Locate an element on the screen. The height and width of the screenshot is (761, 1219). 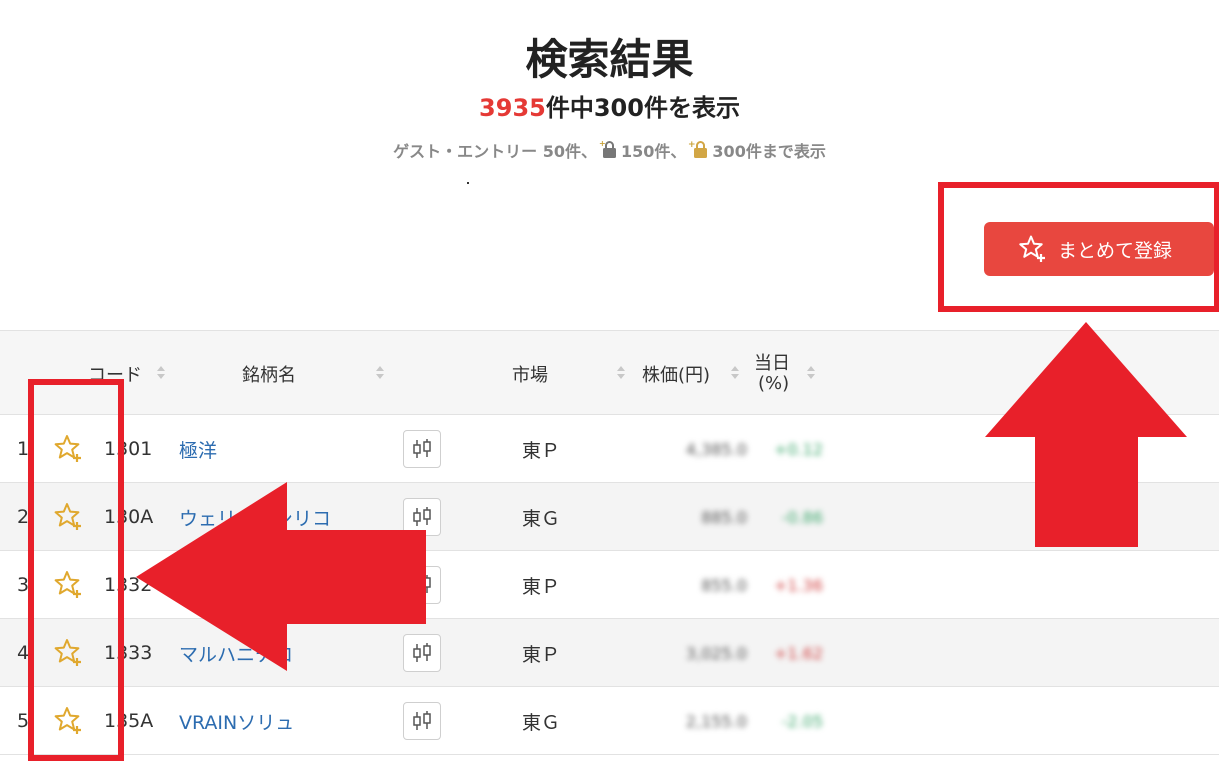
highlight-box-bulk-button is located at coordinates (1078, 247).